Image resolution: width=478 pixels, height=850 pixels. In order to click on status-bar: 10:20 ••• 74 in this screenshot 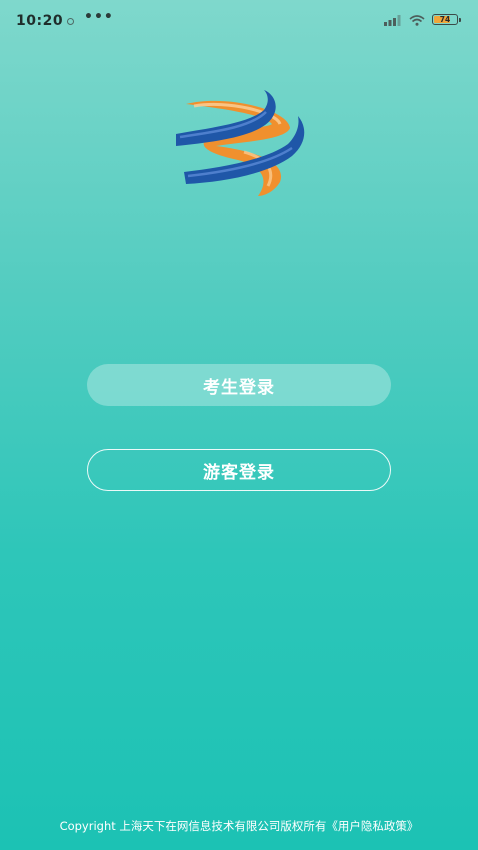, I will do `click(239, 20)`.